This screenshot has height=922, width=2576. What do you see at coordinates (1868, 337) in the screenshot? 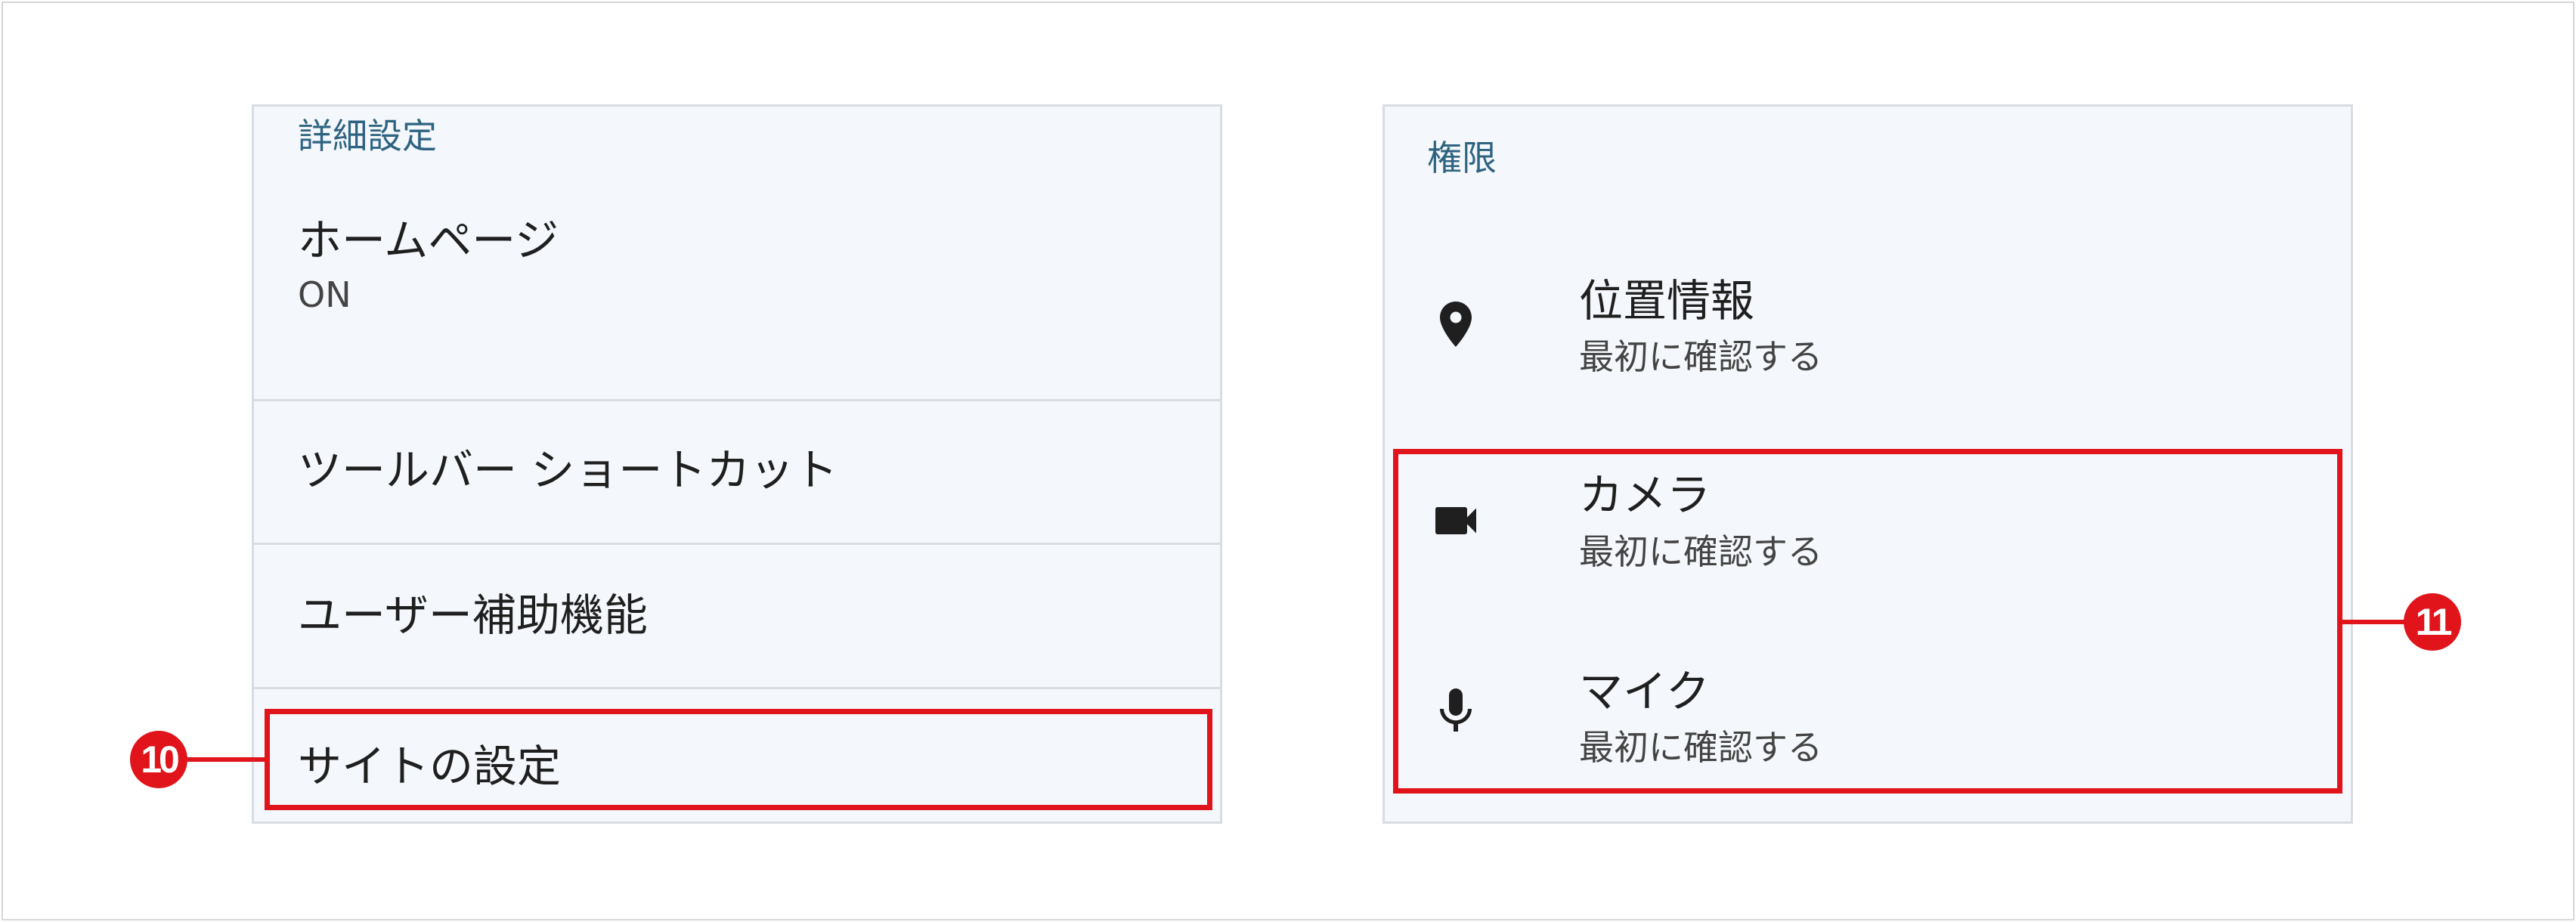
I see `location-permission-item: 位置情報 最初に確認する` at bounding box center [1868, 337].